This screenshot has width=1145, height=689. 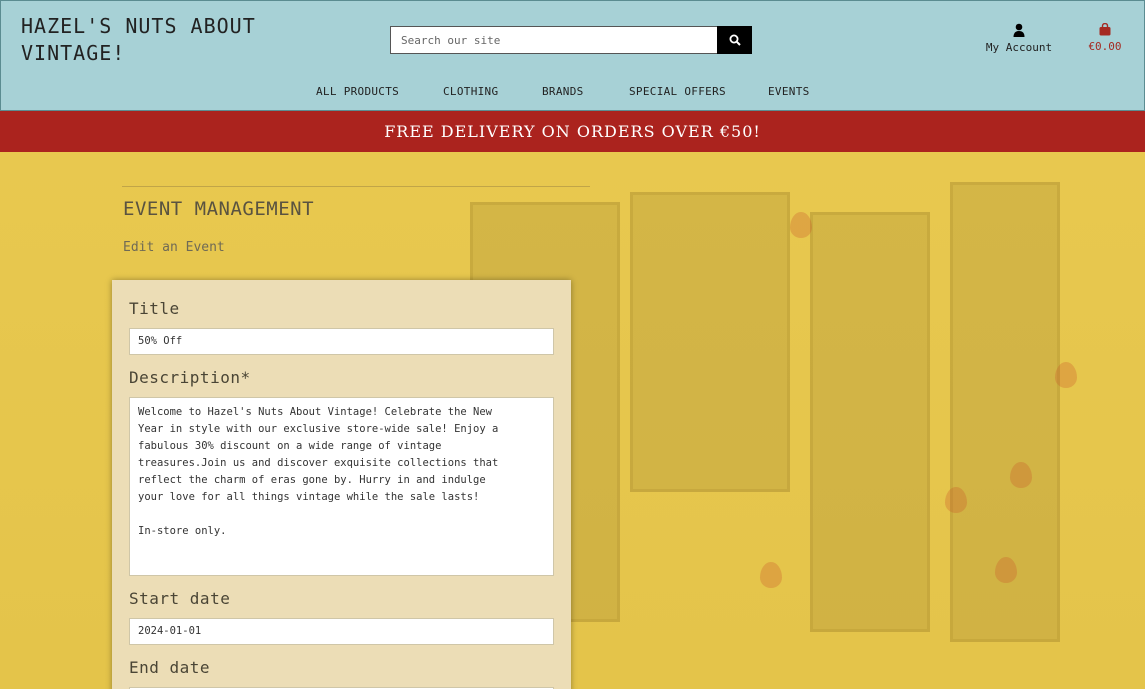 What do you see at coordinates (186, 40) in the screenshot?
I see `site-logo-text: HAZEL'S NUTS ABOUT VINTAGE!` at bounding box center [186, 40].